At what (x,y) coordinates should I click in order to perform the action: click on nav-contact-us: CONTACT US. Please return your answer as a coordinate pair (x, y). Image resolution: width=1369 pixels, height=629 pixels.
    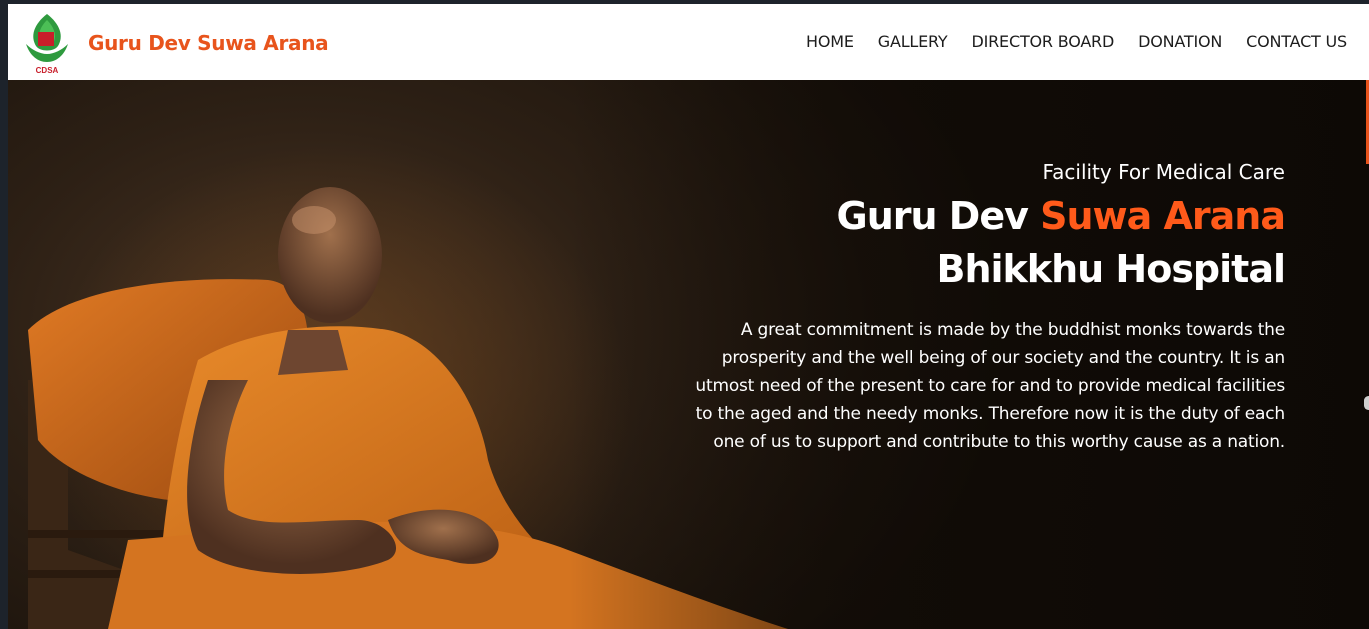
    Looking at the image, I should click on (1296, 41).